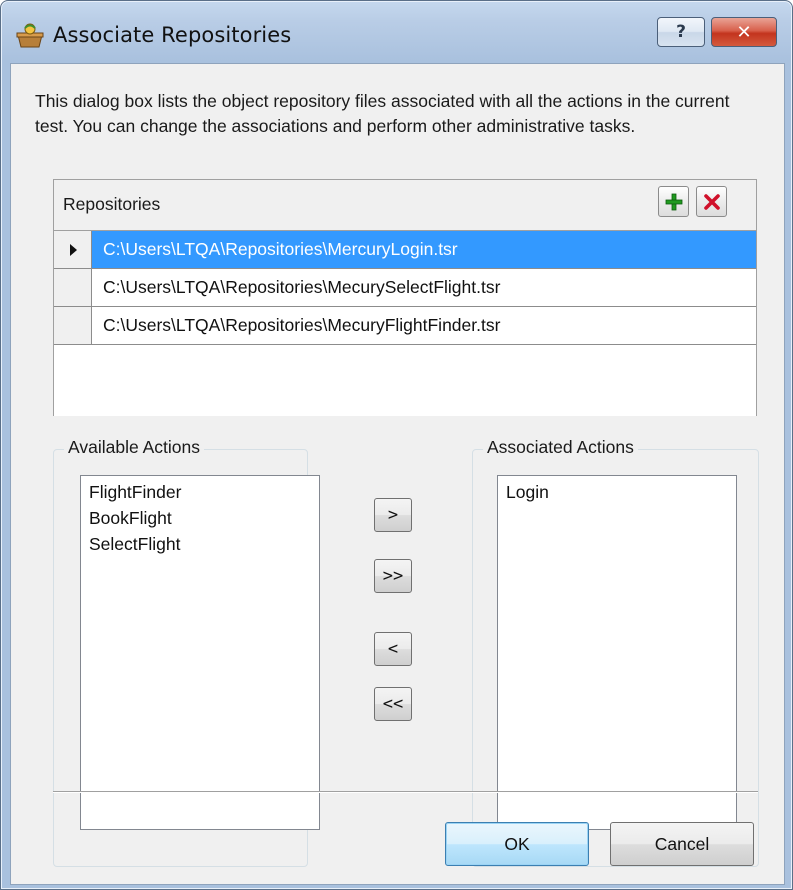  I want to click on footer-divider, so click(405, 792).